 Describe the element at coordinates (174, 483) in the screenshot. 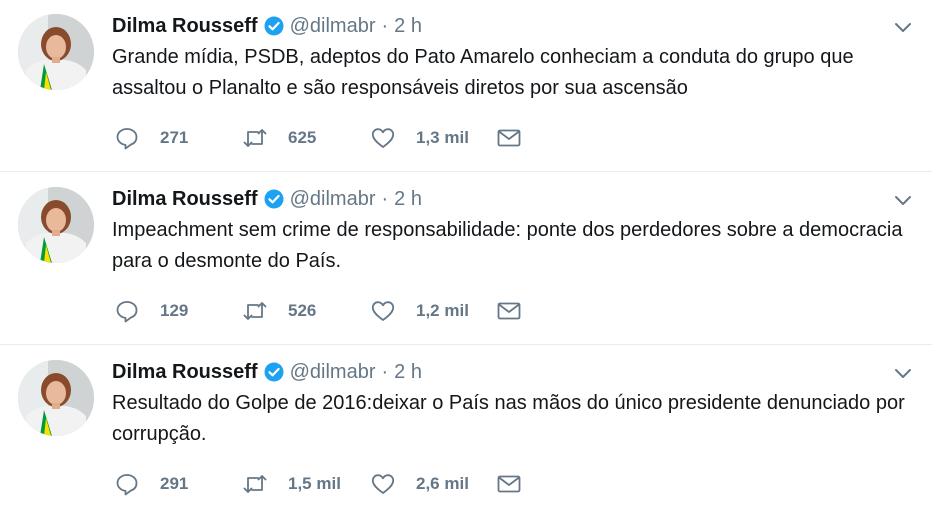

I see `reply-count: 291` at that location.